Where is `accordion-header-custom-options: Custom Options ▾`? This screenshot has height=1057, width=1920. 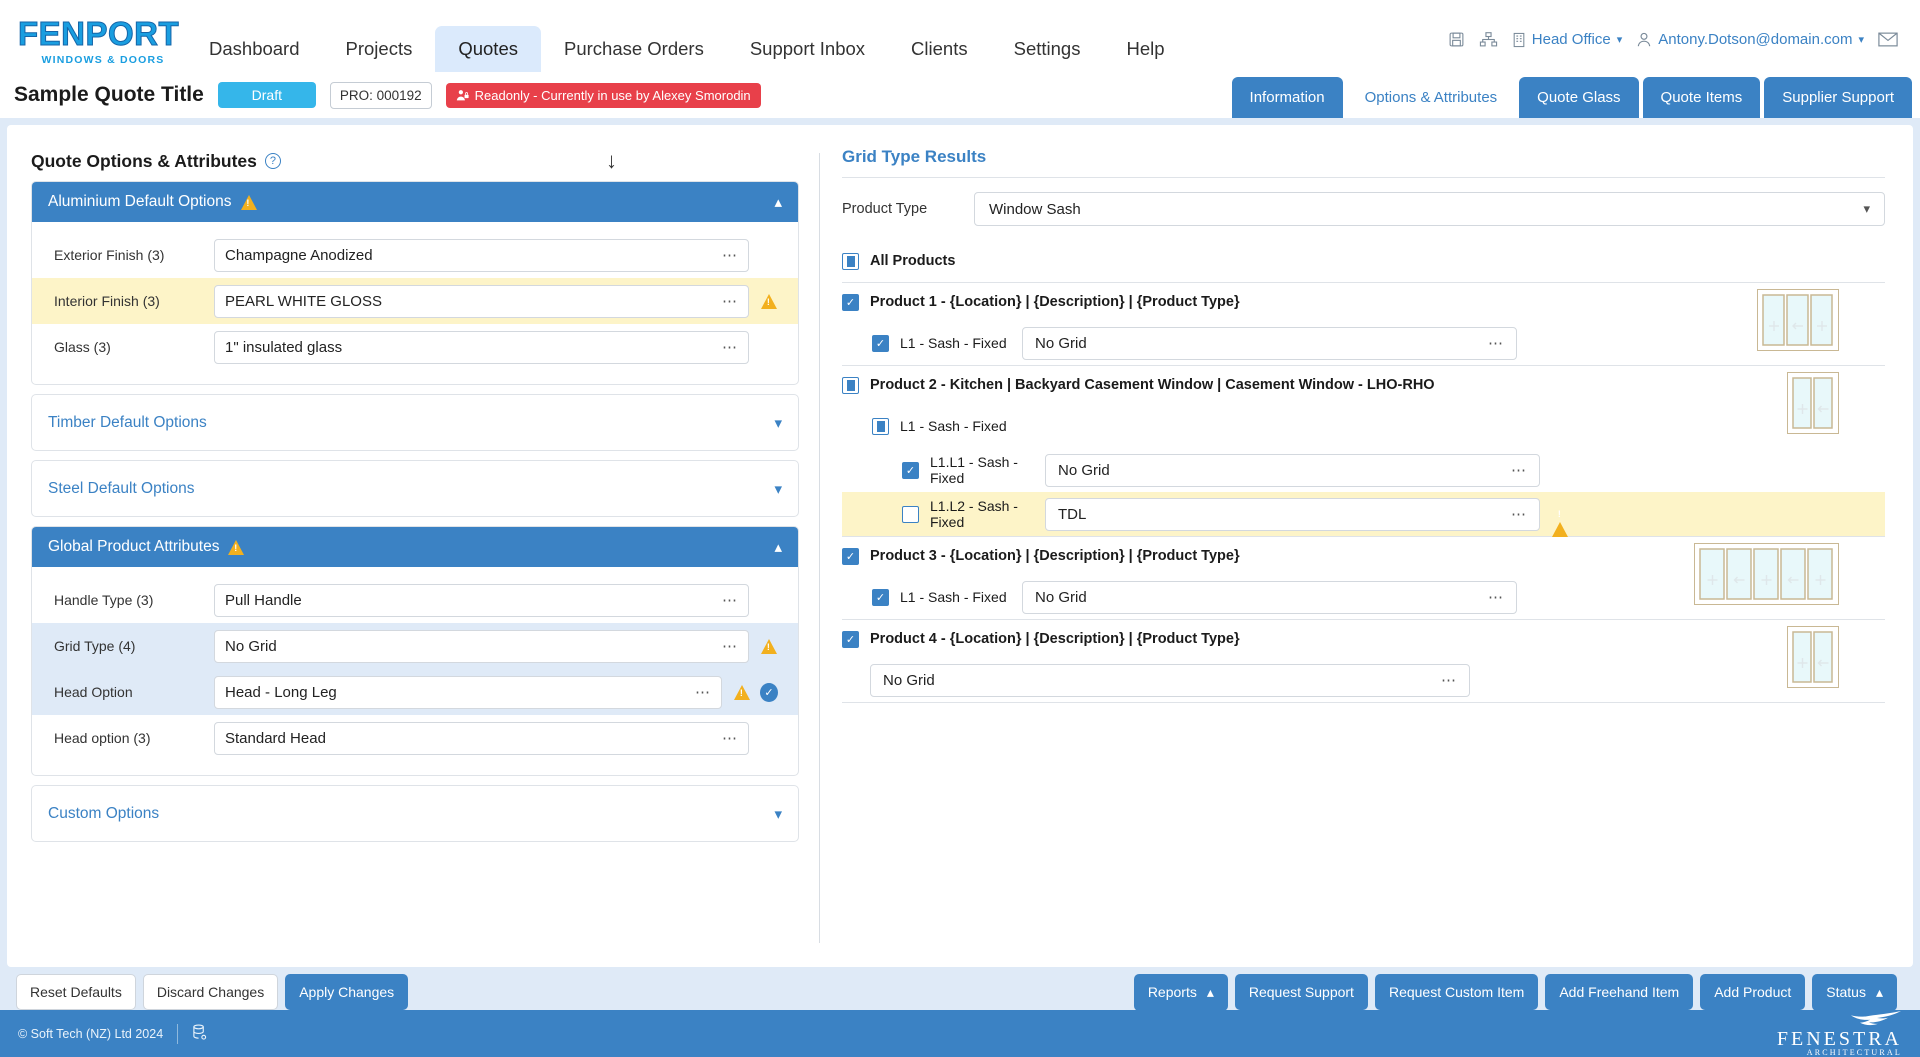 accordion-header-custom-options: Custom Options ▾ is located at coordinates (415, 813).